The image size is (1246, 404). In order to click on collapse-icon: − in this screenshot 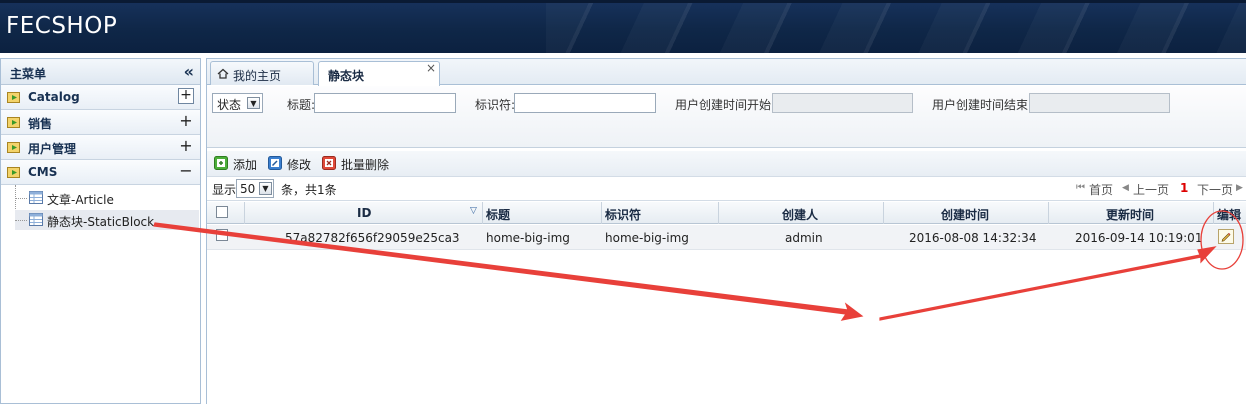, I will do `click(186, 171)`.